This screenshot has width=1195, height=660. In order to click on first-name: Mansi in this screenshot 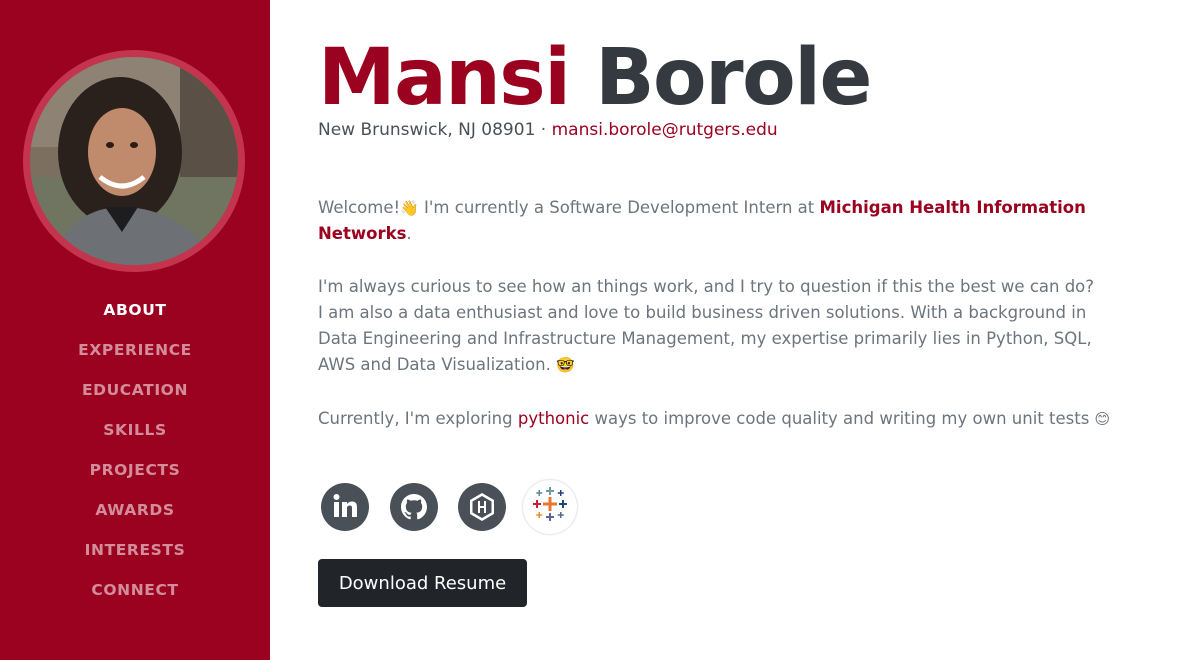, I will do `click(444, 78)`.